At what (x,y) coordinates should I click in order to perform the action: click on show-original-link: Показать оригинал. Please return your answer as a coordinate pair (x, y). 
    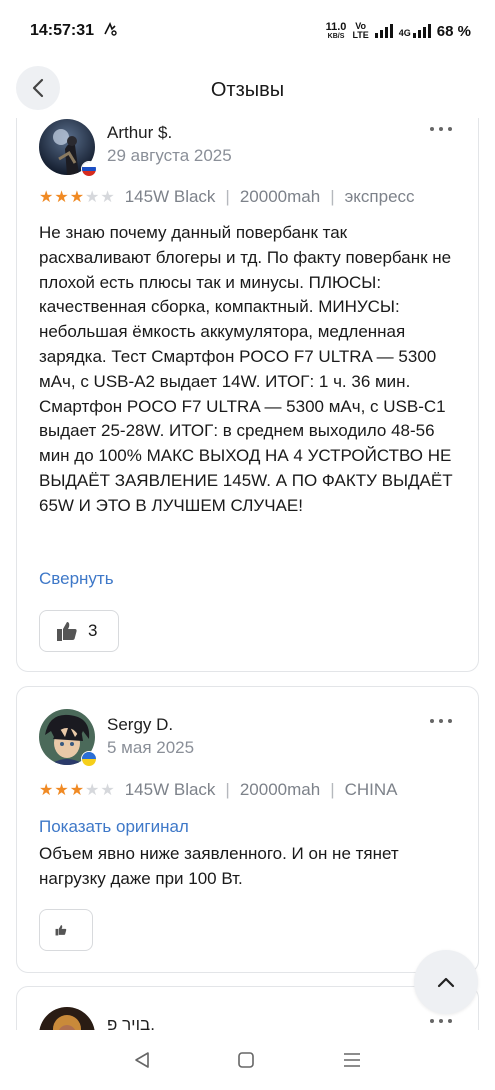
    Looking at the image, I should click on (114, 827).